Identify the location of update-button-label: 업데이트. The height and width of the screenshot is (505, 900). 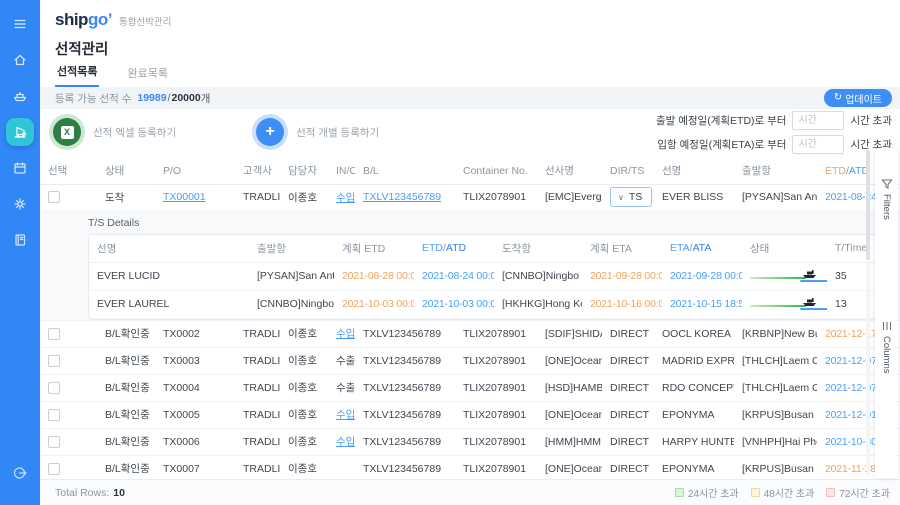
(863, 100).